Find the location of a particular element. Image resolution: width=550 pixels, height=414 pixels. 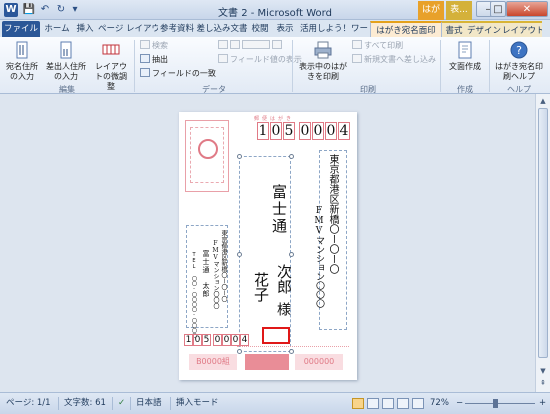

scroll-up-icon: ▲ is located at coordinates (543, 101).